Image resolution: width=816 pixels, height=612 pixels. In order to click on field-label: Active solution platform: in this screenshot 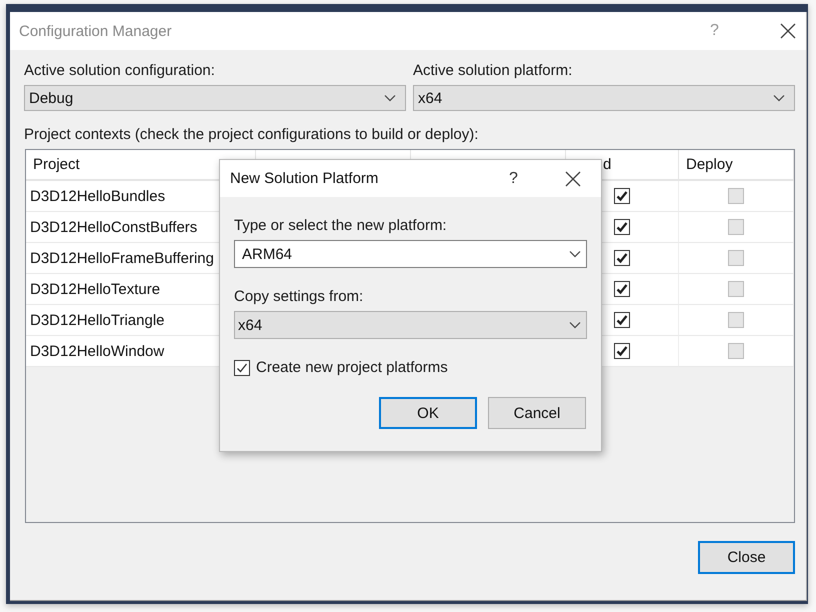, I will do `click(493, 70)`.